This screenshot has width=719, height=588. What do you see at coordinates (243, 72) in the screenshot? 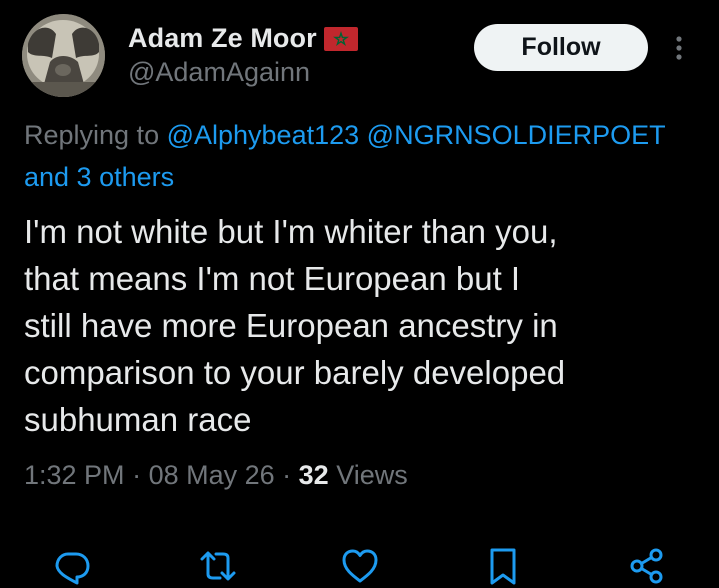
I see `author-handle: @AdamAgainn` at bounding box center [243, 72].